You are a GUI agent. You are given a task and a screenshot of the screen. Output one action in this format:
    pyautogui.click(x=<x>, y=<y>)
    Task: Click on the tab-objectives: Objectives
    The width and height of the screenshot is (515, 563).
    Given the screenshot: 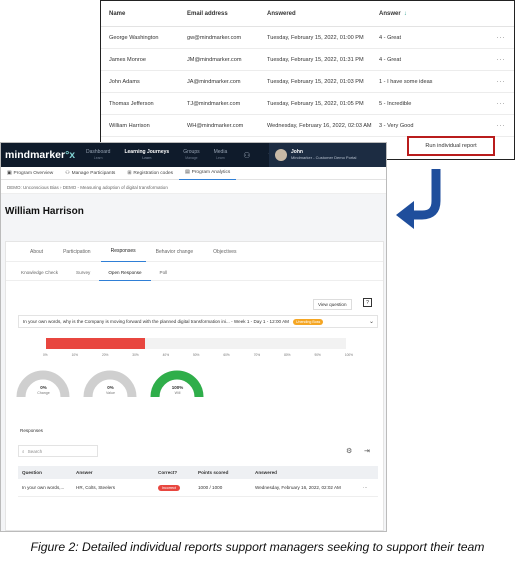 What is the action you would take?
    pyautogui.click(x=224, y=252)
    